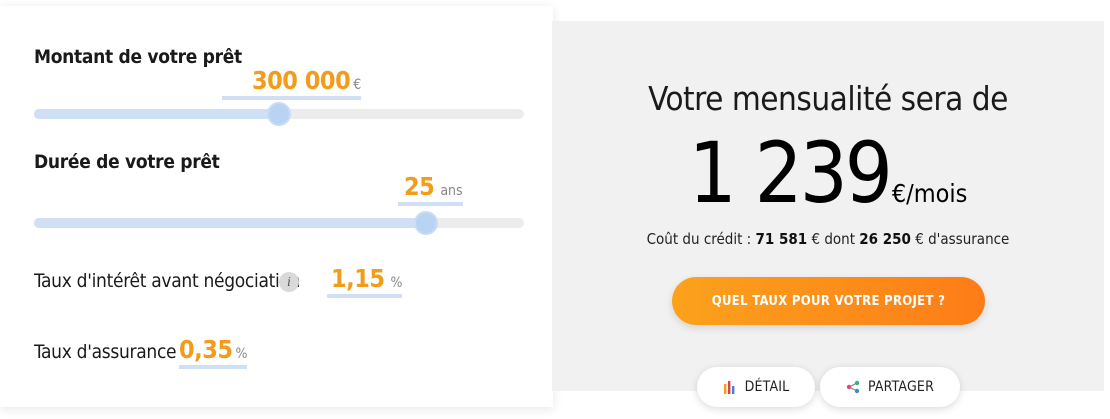 The image size is (1110, 419). I want to click on loan-duration-slider, so click(279, 223).